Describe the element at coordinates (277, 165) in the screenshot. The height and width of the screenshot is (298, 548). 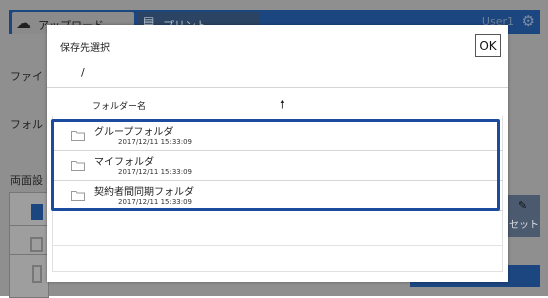
I see `folder-row-my: マイフォルダ 2017/12/11 15:33:09` at that location.